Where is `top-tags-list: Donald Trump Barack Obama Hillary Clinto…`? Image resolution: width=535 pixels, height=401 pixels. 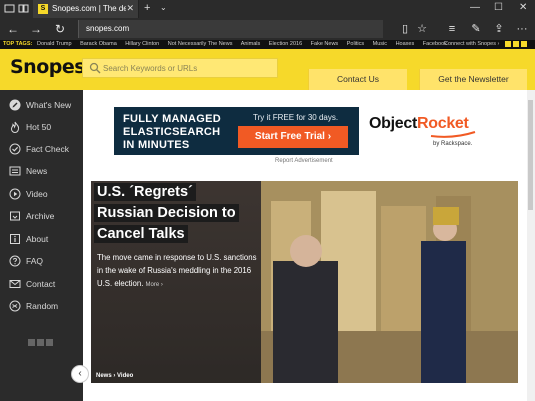
top-tags-list: Donald Trump Barack Obama Hillary Clinto… is located at coordinates (245, 44).